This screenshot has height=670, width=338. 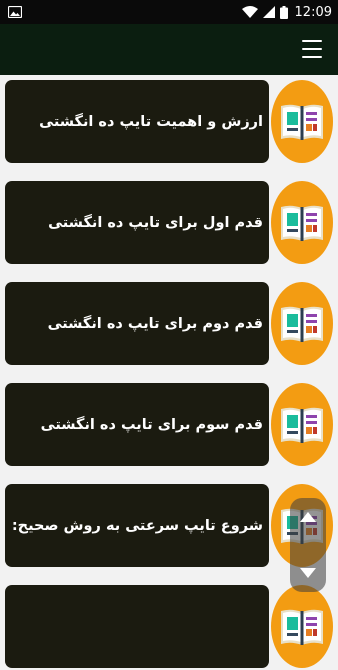 I want to click on item-label: ارزش و اهمیت تایپ ده انگشتی, so click(x=151, y=121).